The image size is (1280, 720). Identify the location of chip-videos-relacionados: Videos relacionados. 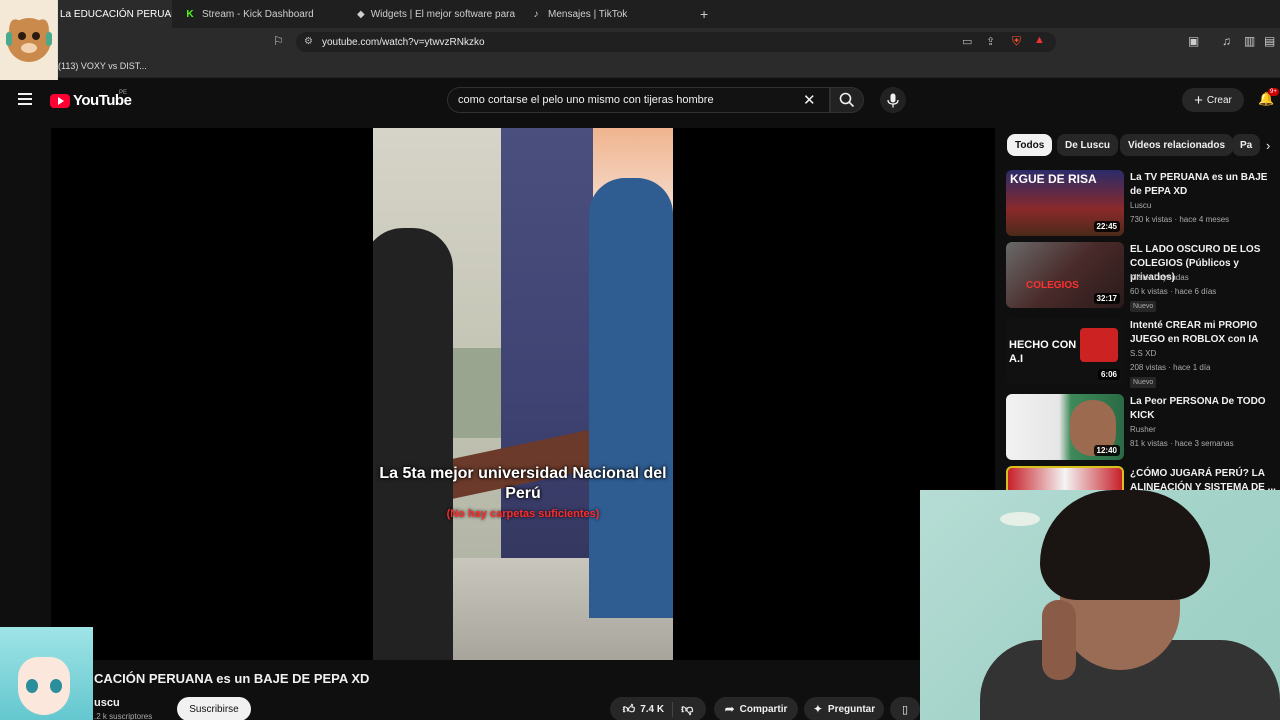
(1177, 145).